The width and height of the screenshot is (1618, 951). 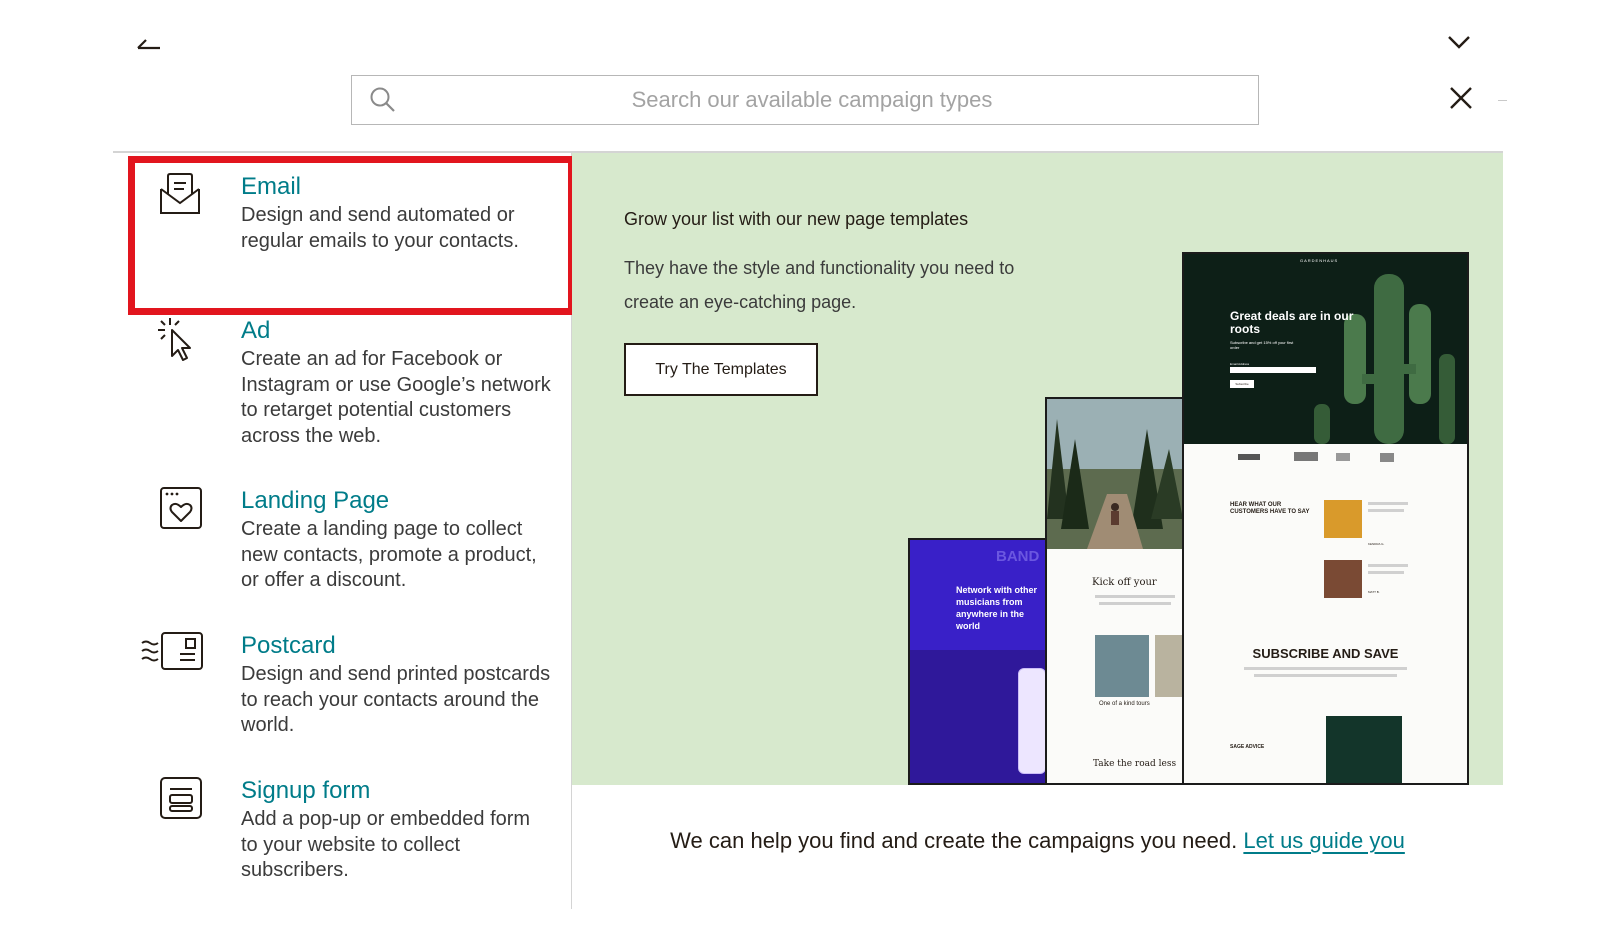 I want to click on cursor-click-icon, so click(x=174, y=339).